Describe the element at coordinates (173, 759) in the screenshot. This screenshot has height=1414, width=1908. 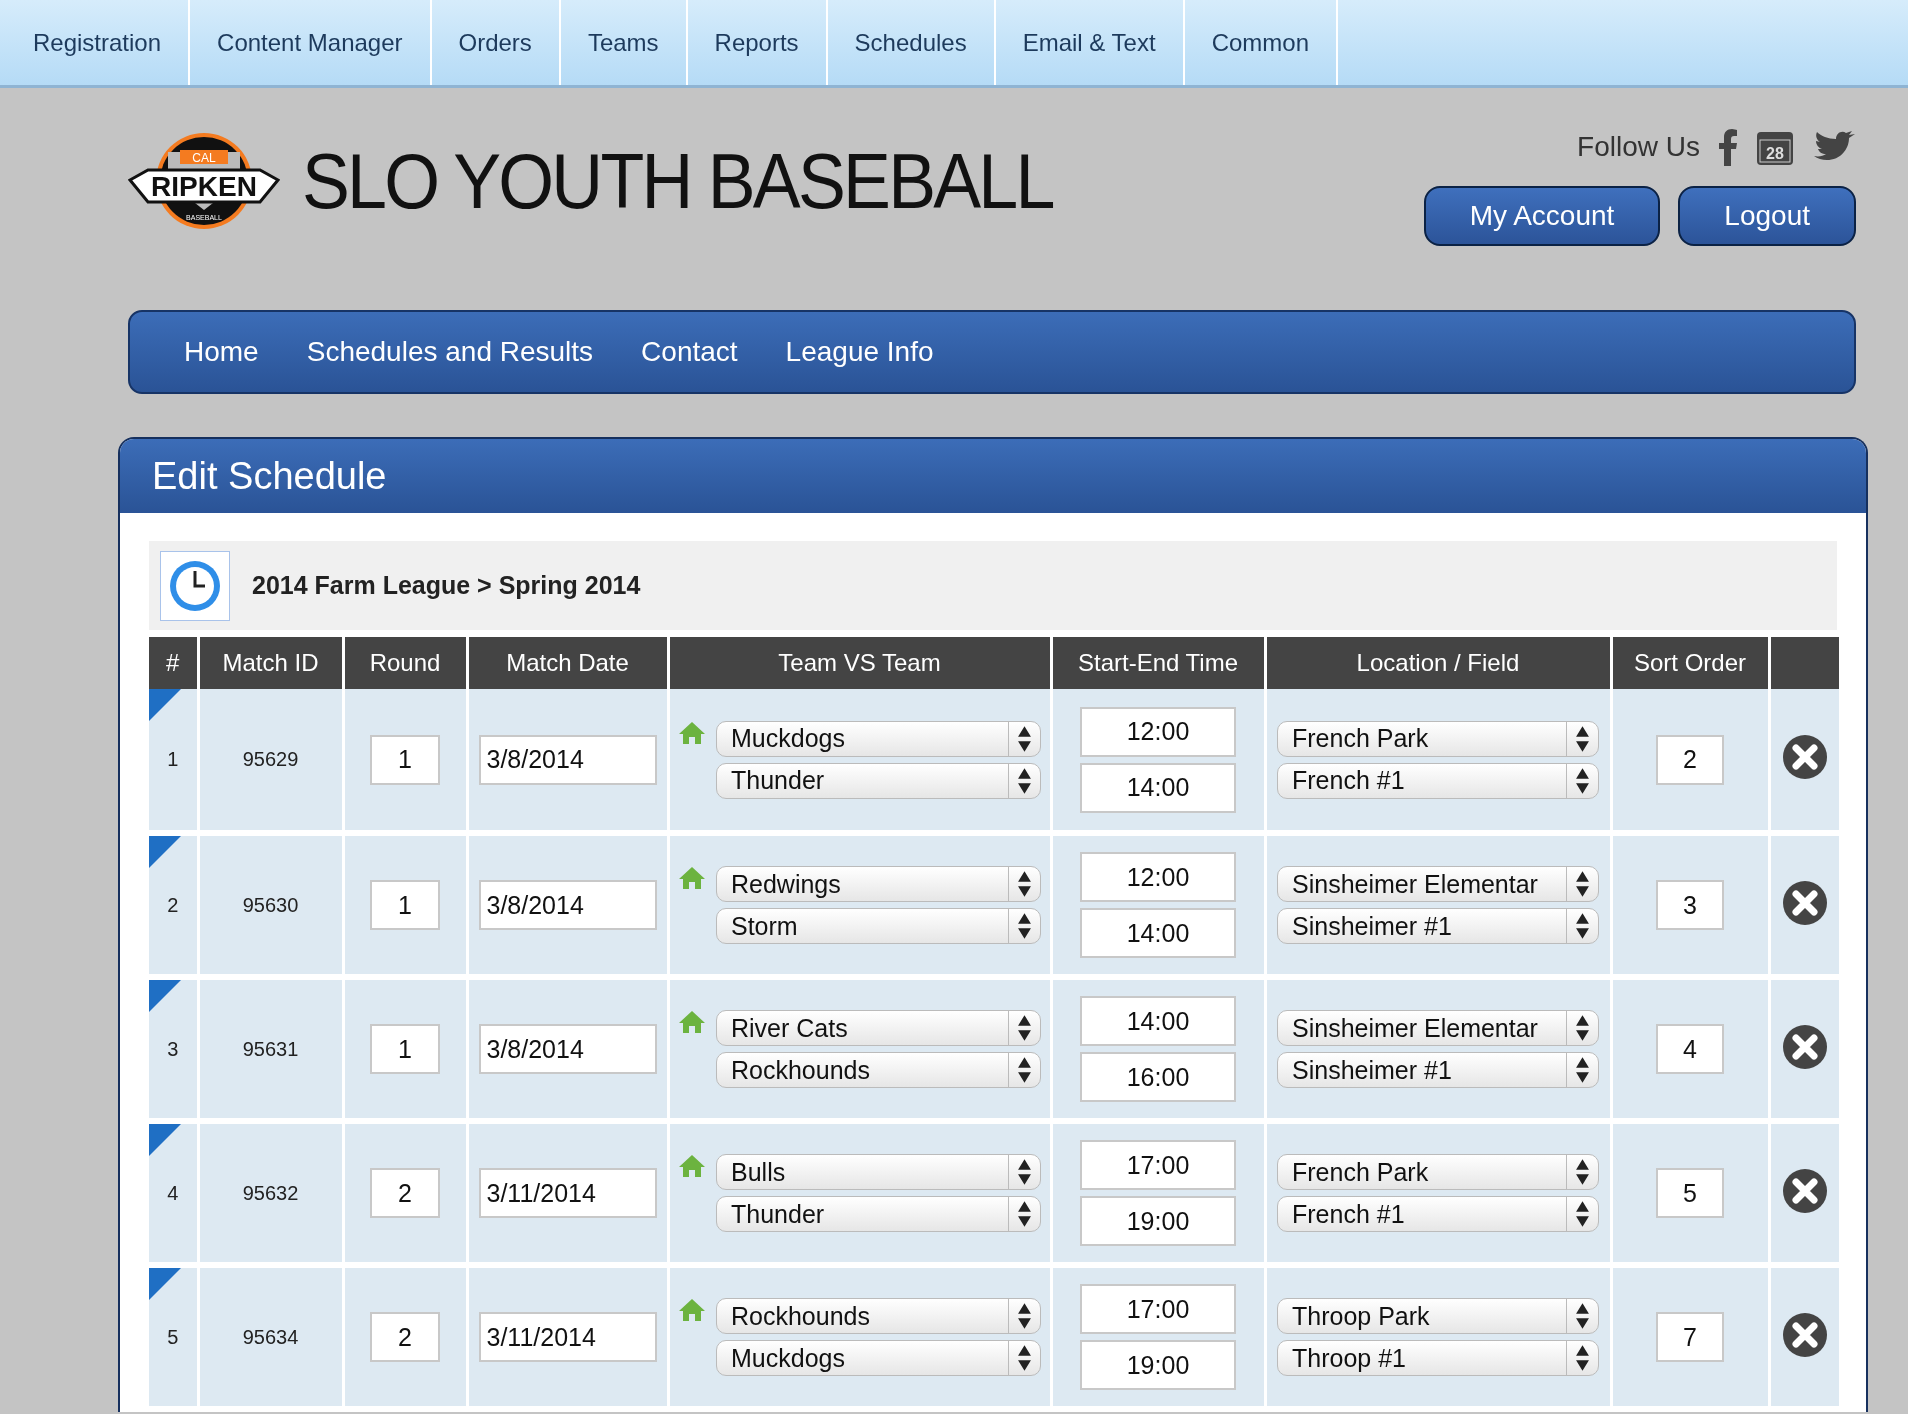
I see `row-number: 1` at that location.